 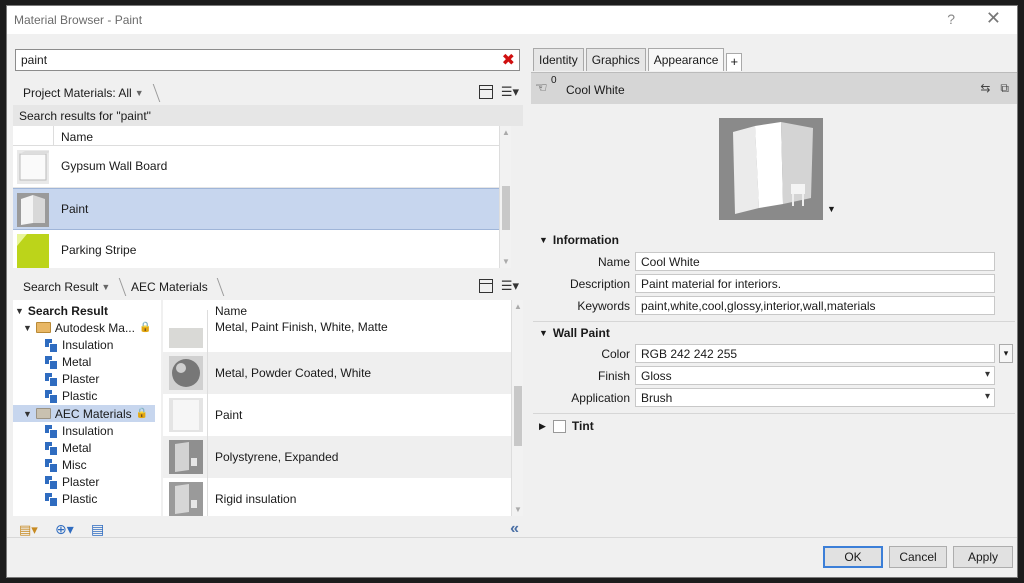 What do you see at coordinates (983, 557) in the screenshot?
I see `apply-button: Apply` at bounding box center [983, 557].